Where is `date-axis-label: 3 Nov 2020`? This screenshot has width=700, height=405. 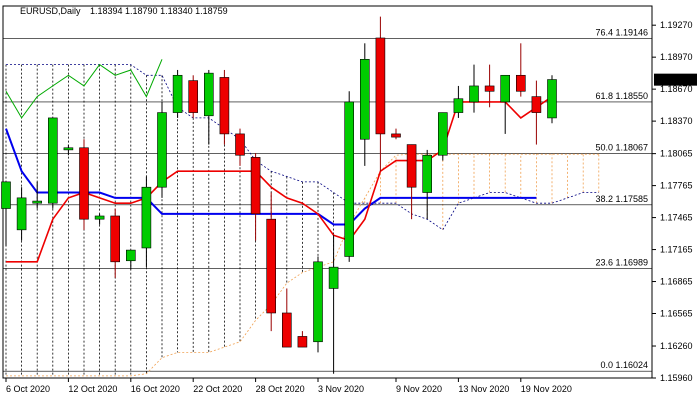 date-axis-label: 3 Nov 2020 is located at coordinates (341, 389).